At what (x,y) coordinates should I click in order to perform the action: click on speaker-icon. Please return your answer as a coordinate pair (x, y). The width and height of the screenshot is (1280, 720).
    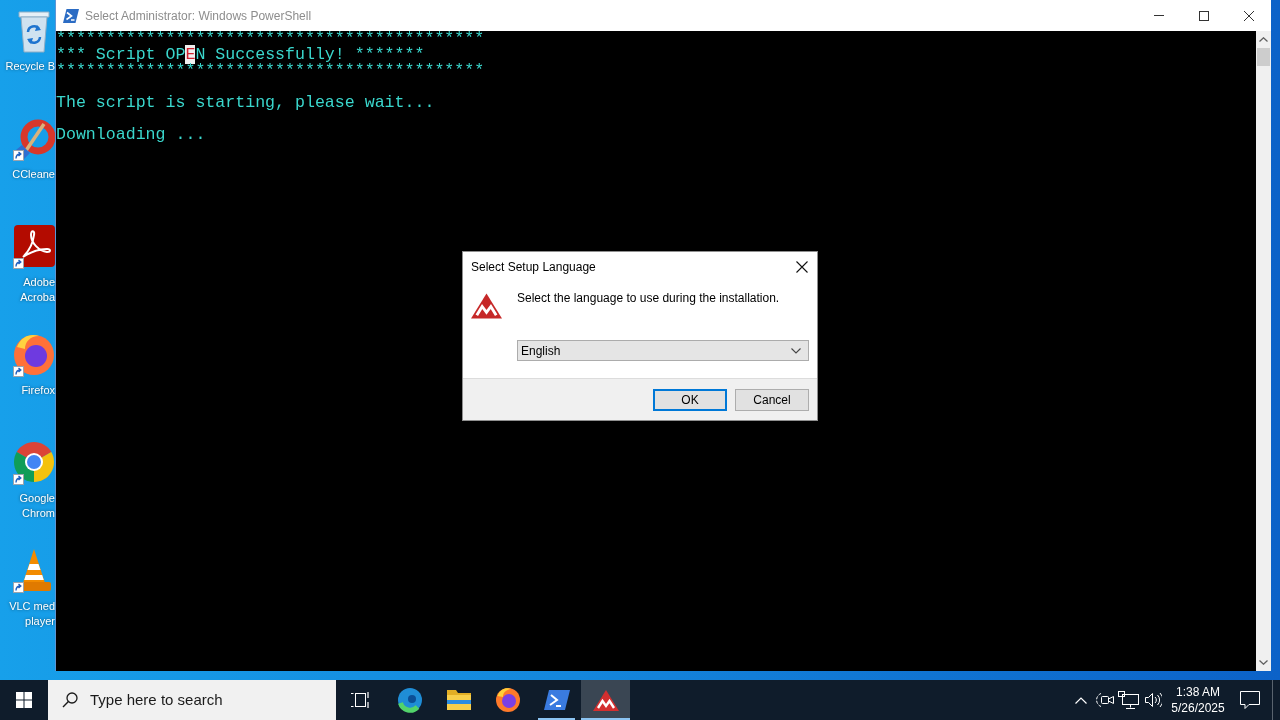
    Looking at the image, I should click on (1153, 700).